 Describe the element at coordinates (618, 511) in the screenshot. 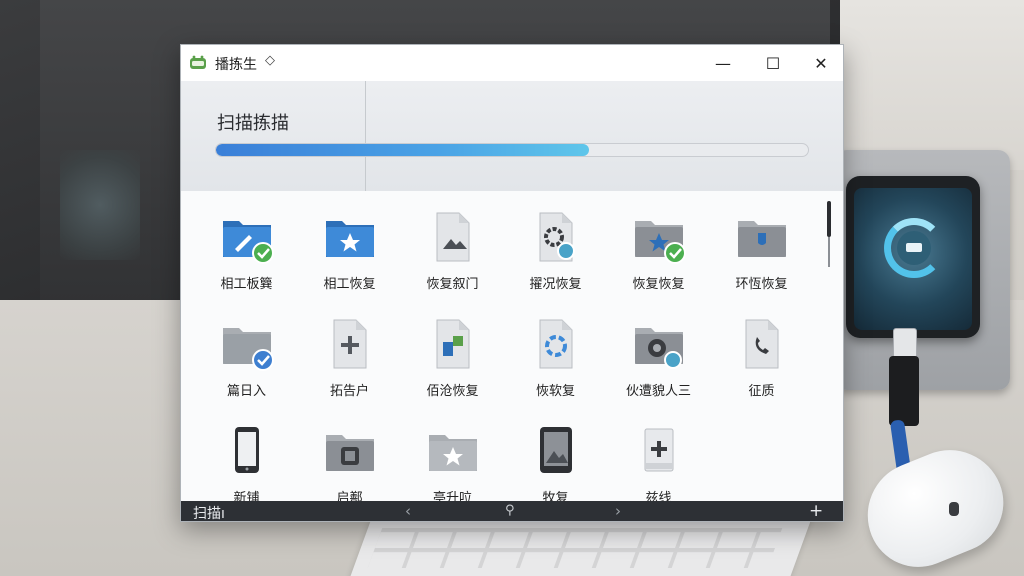

I see `next-page-icon: ›` at that location.